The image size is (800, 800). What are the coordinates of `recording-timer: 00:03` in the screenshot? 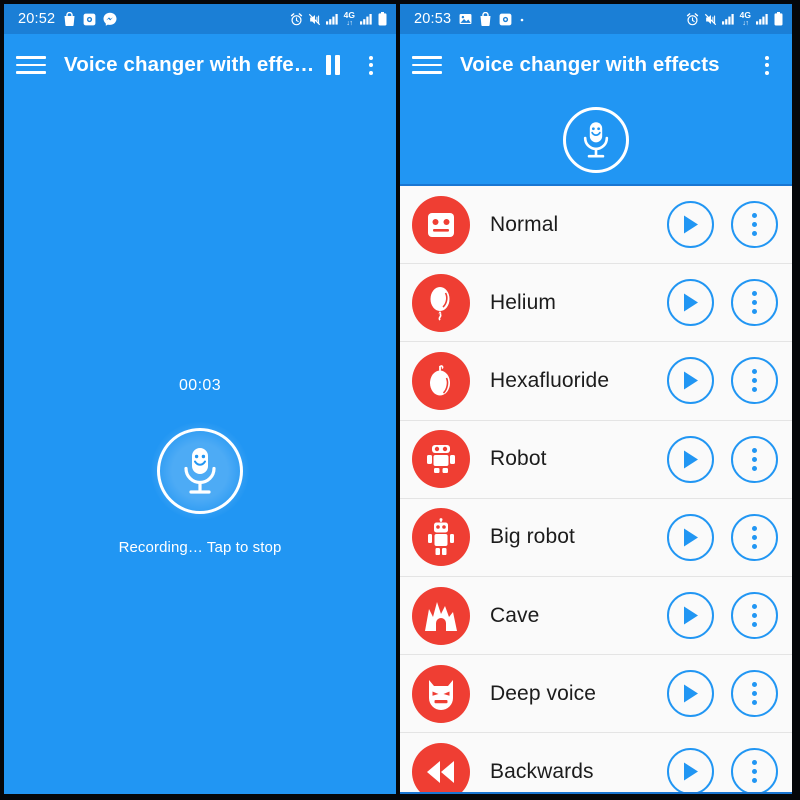 It's located at (200, 385).